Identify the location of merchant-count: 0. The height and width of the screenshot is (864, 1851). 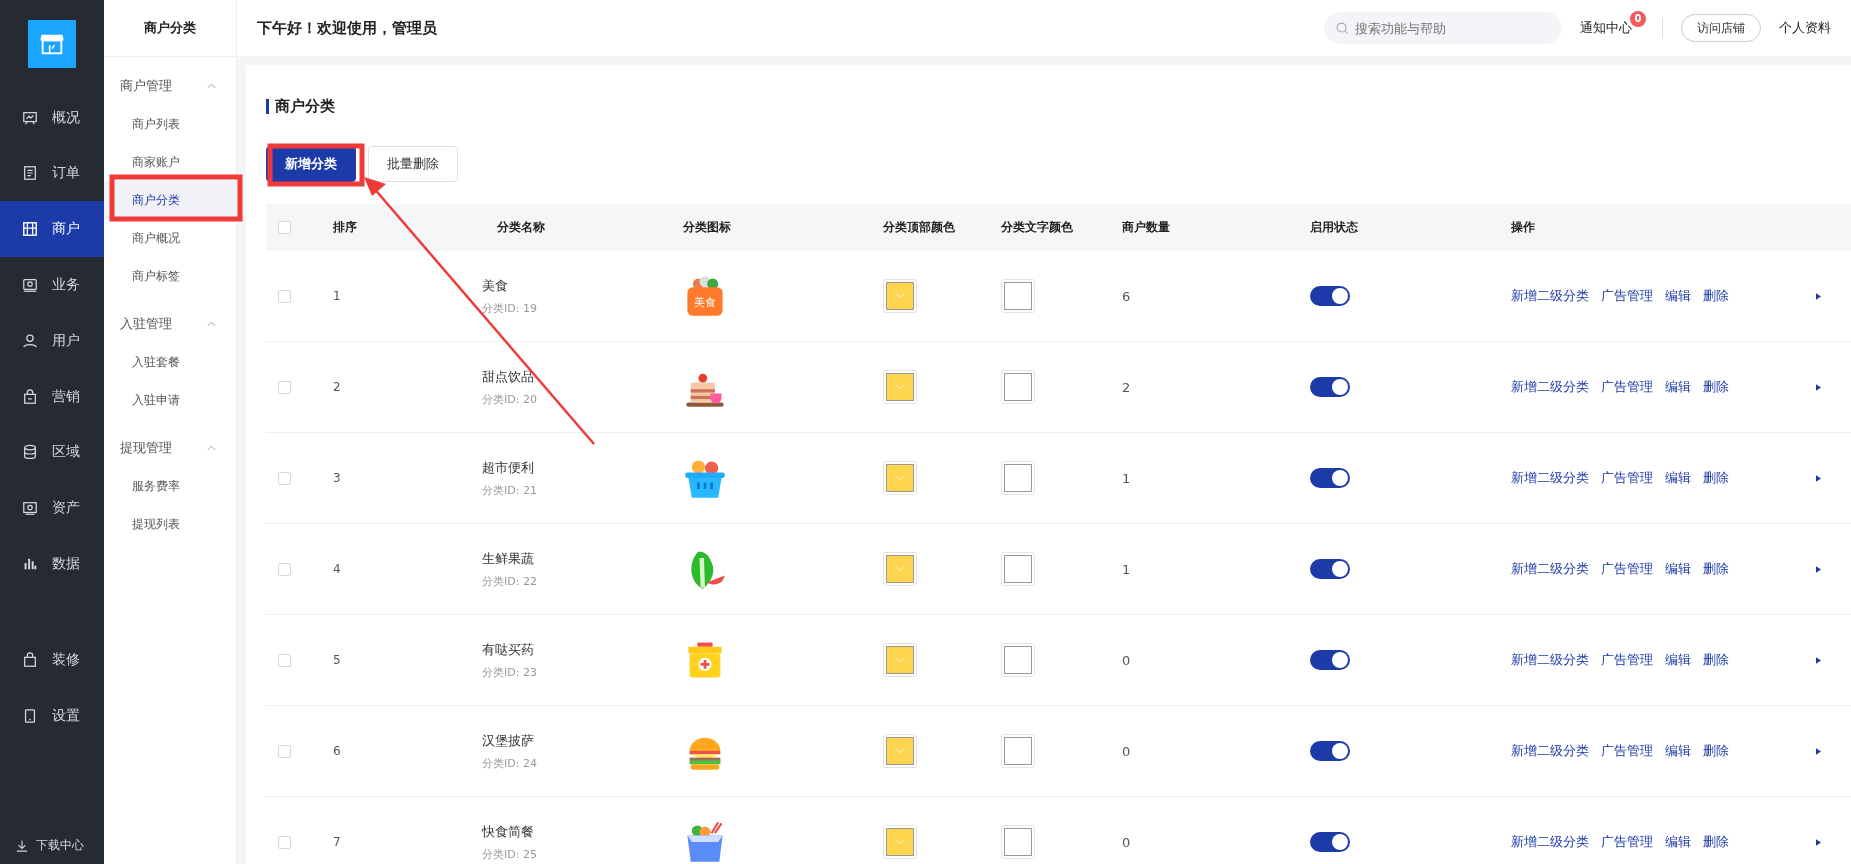
(1126, 751).